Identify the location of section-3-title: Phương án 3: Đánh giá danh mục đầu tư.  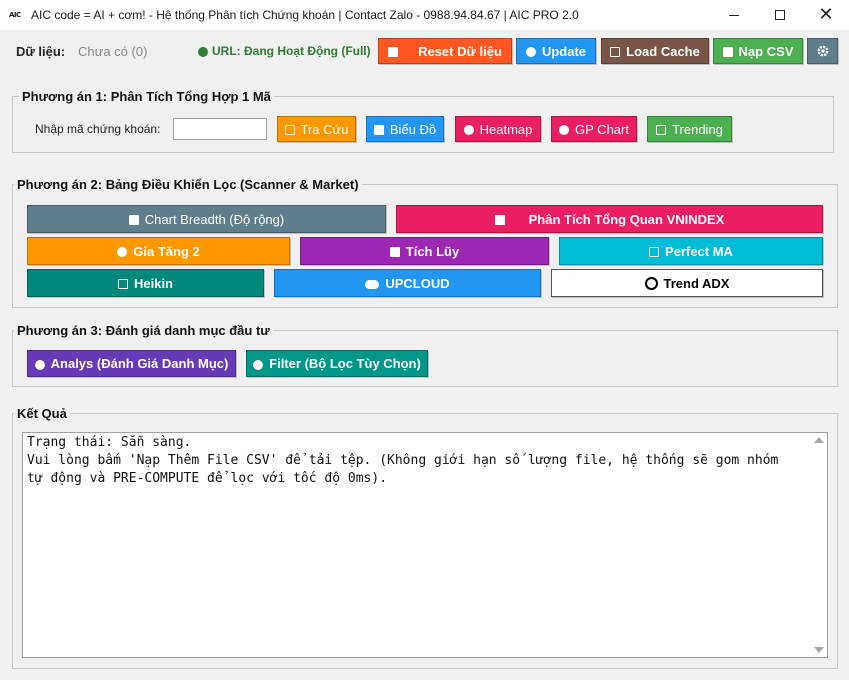
(143, 330).